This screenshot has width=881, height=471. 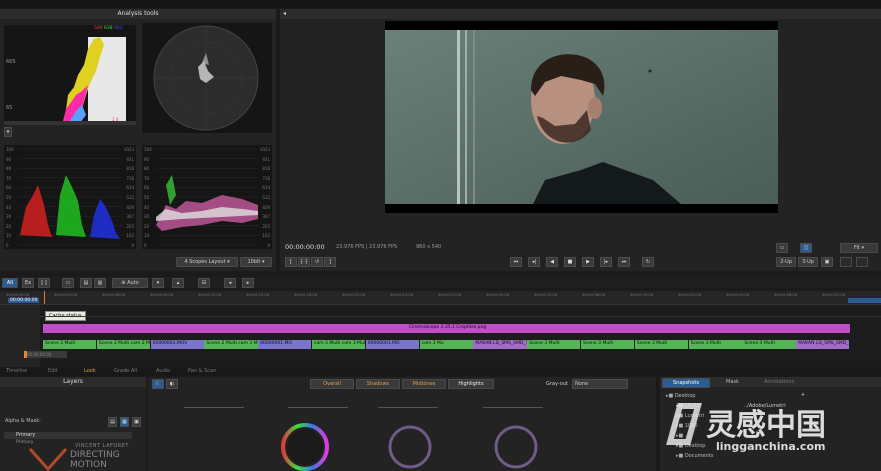 What do you see at coordinates (86, 283) in the screenshot?
I see `track-tool-b: ▤` at bounding box center [86, 283].